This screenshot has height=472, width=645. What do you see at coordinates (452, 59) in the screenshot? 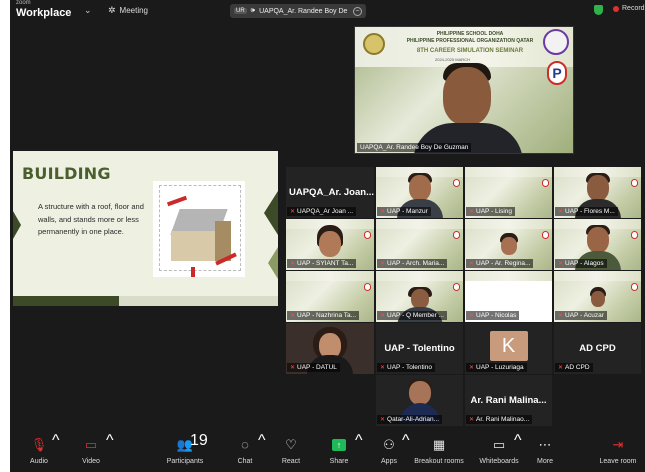
I see `banner-line-4: 2024-2025 MARCH` at bounding box center [452, 59].